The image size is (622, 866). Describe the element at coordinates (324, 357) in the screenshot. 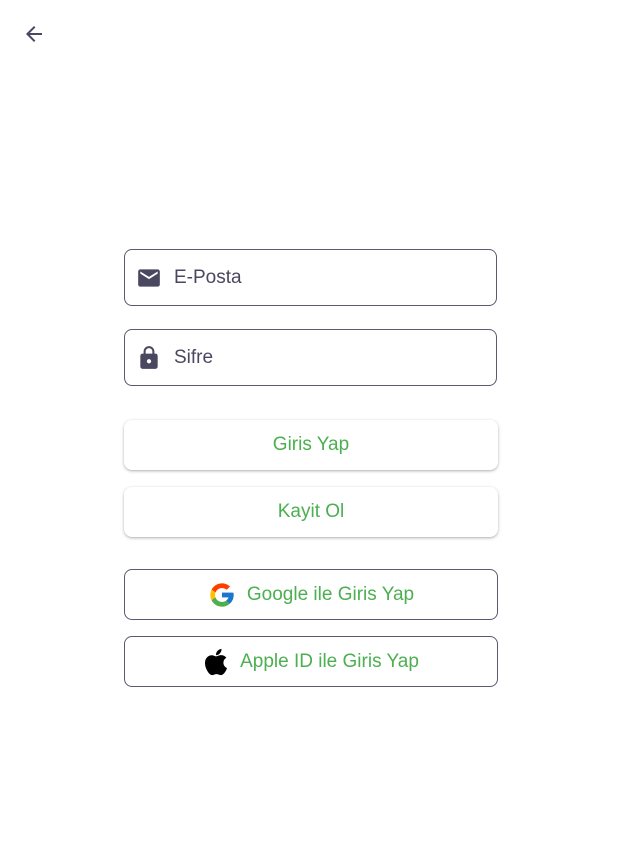

I see `password-input` at that location.